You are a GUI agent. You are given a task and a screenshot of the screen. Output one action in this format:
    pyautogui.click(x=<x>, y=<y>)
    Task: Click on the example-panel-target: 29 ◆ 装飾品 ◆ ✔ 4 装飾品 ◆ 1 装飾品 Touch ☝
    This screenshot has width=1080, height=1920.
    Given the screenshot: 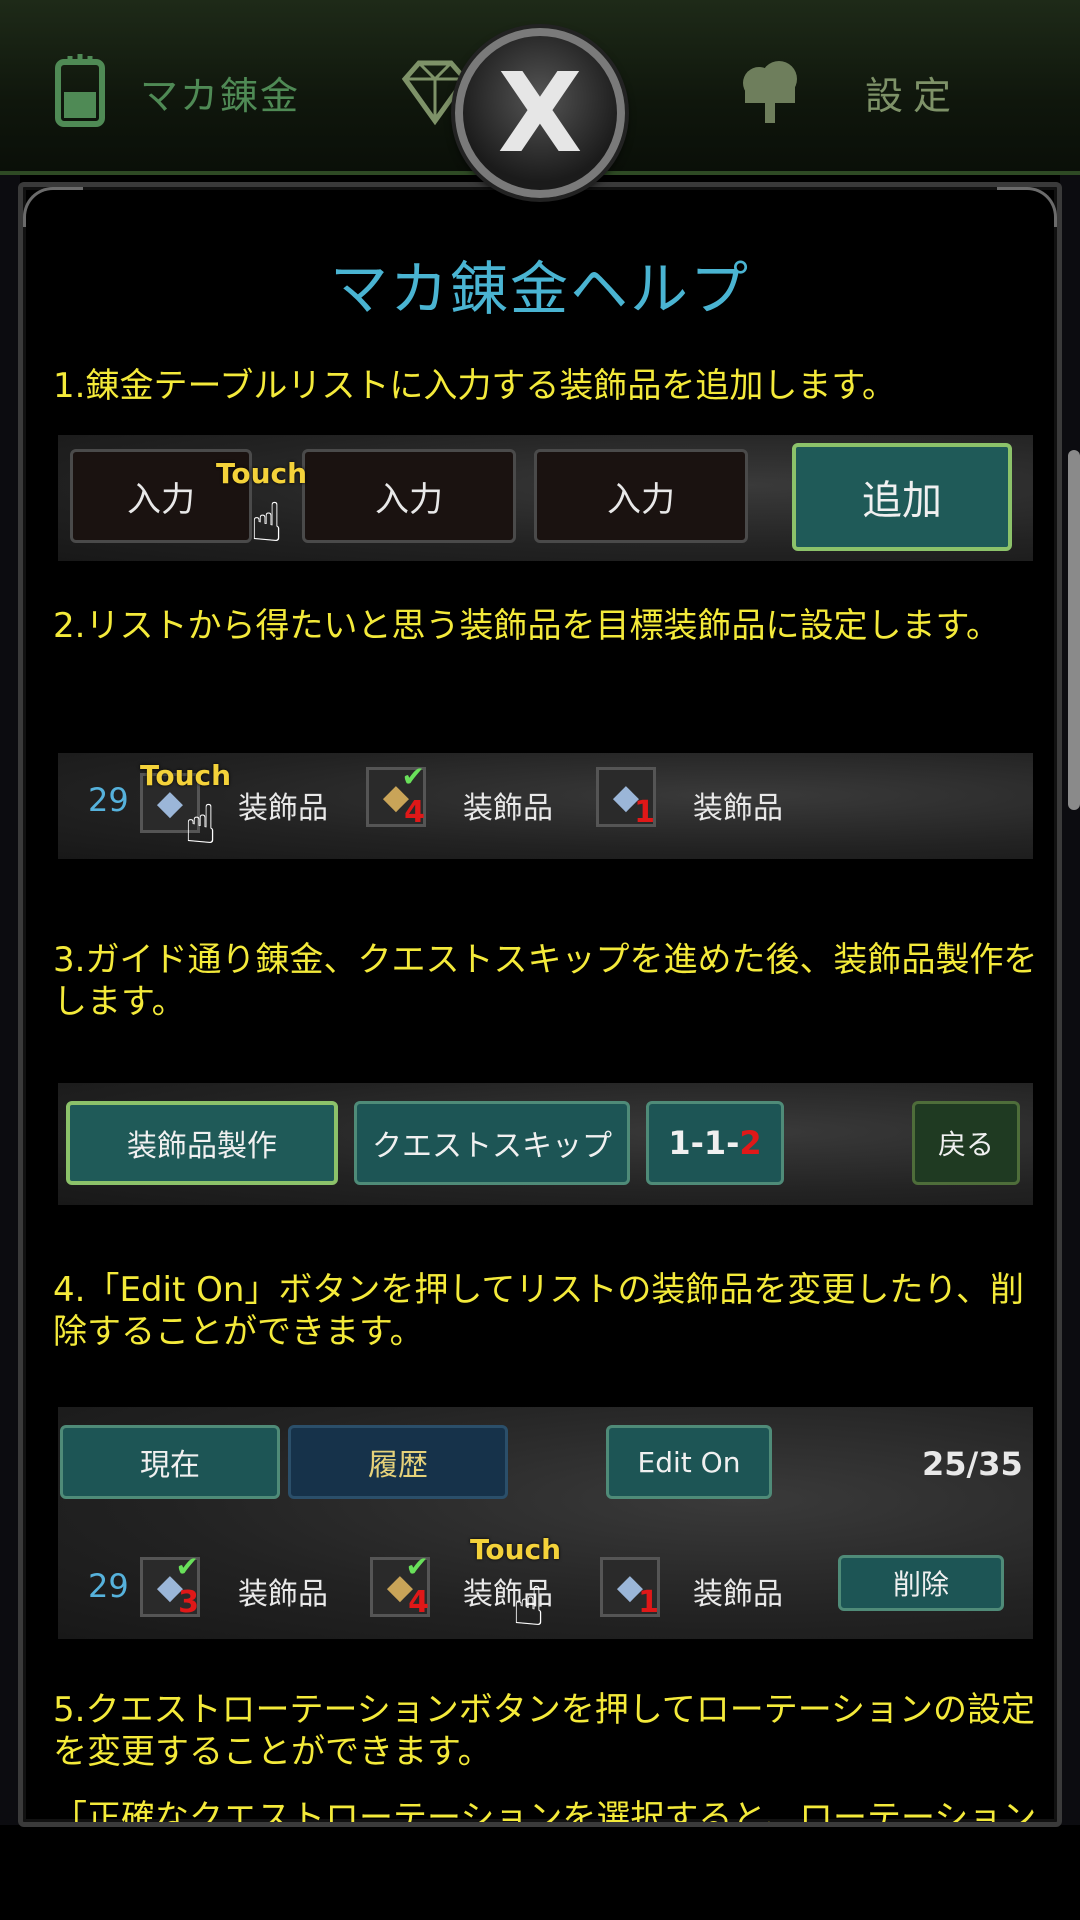 What is the action you would take?
    pyautogui.click(x=545, y=806)
    